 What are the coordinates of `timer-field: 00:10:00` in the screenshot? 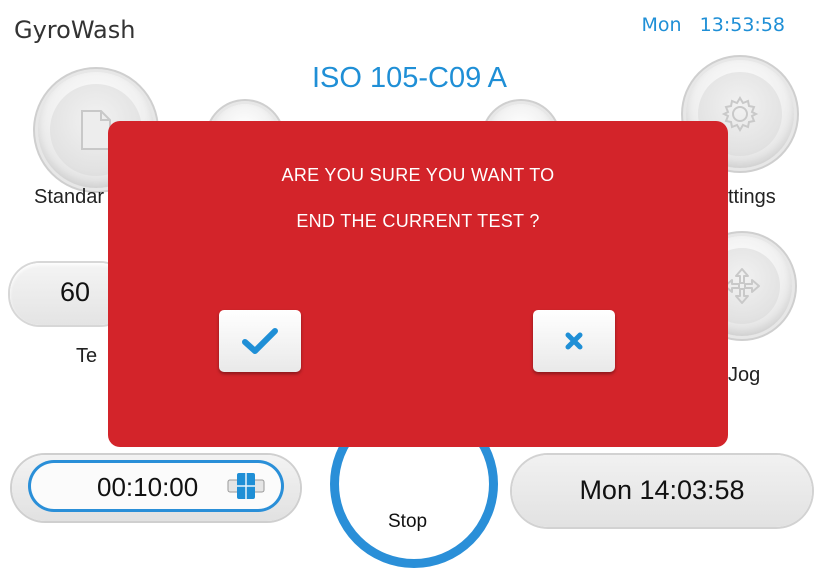 It's located at (156, 488).